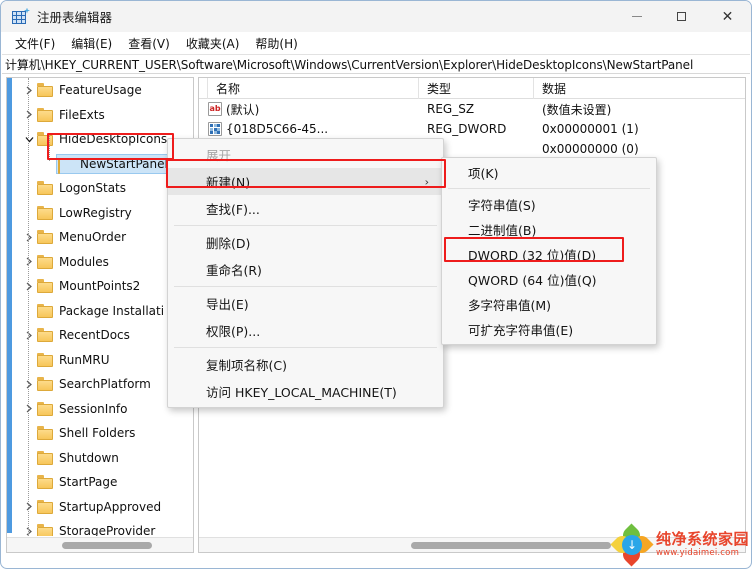 This screenshot has width=752, height=569. What do you see at coordinates (305, 181) in the screenshot?
I see `context-menu-item: 新建(N) ›` at bounding box center [305, 181].